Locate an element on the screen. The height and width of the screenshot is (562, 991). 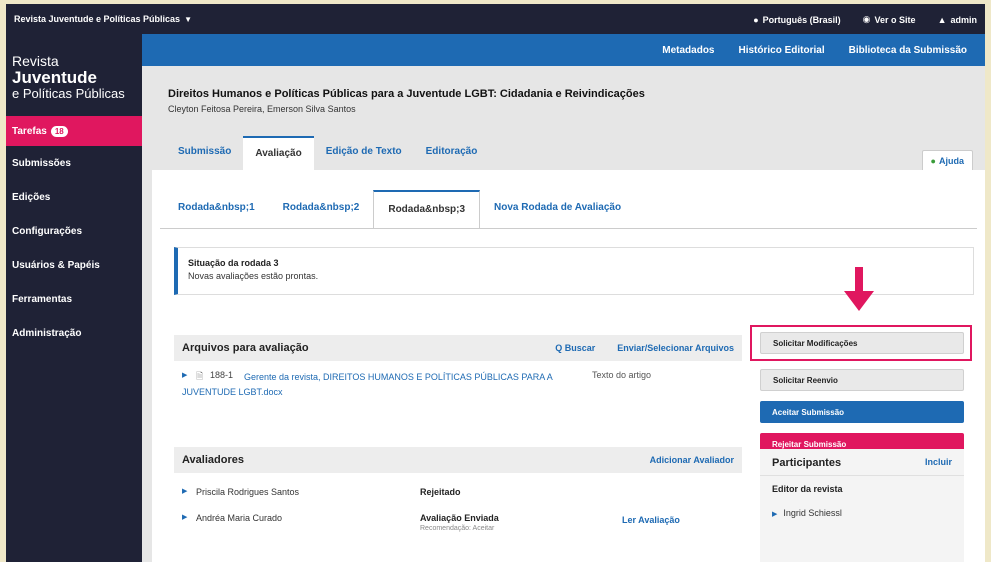
search-label: Buscar is located at coordinates (580, 348).